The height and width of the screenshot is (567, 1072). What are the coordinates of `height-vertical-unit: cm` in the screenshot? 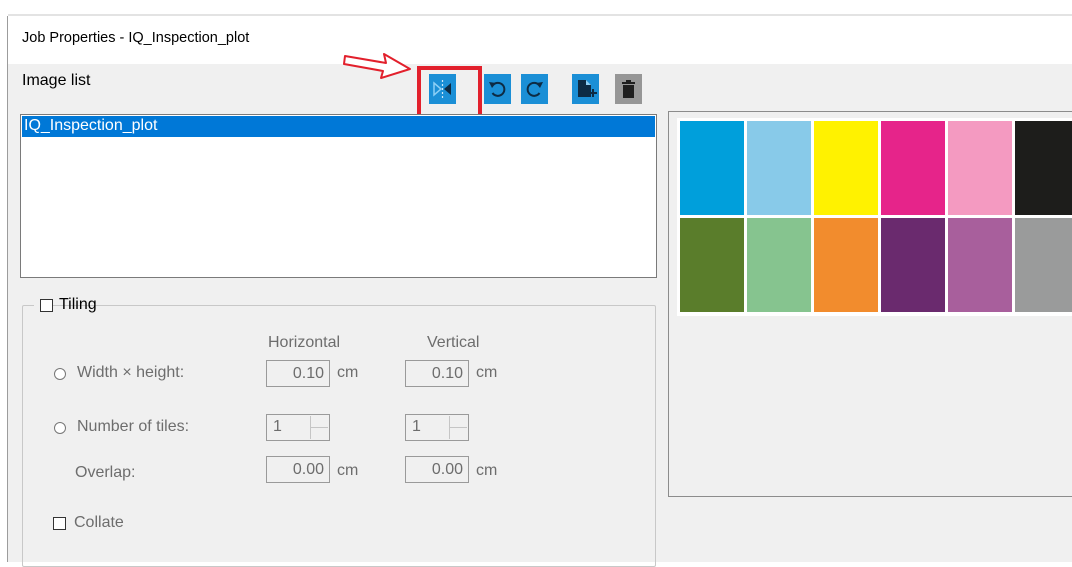 It's located at (487, 372).